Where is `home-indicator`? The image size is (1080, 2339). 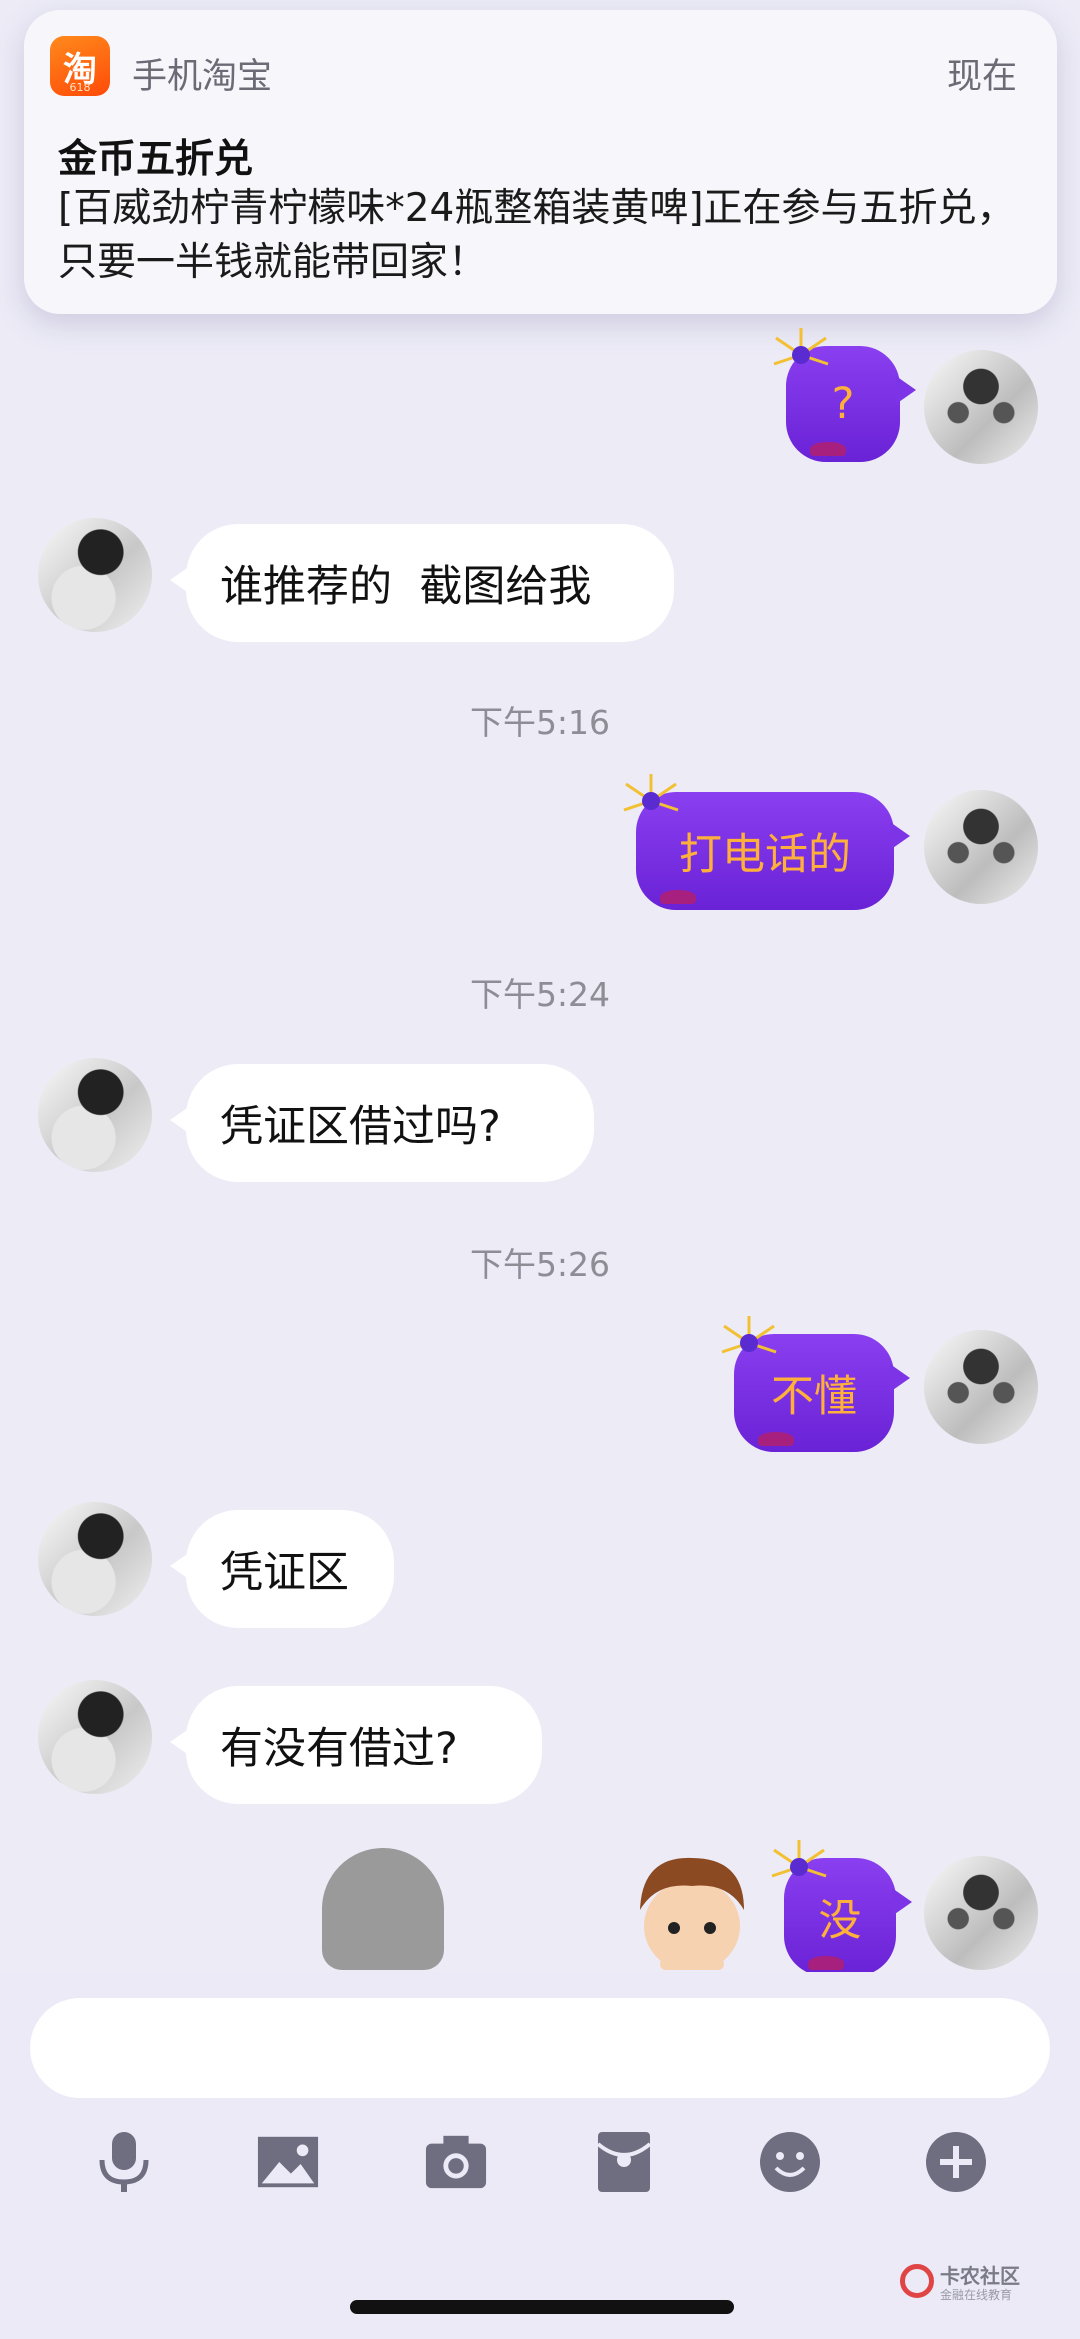 home-indicator is located at coordinates (542, 2307).